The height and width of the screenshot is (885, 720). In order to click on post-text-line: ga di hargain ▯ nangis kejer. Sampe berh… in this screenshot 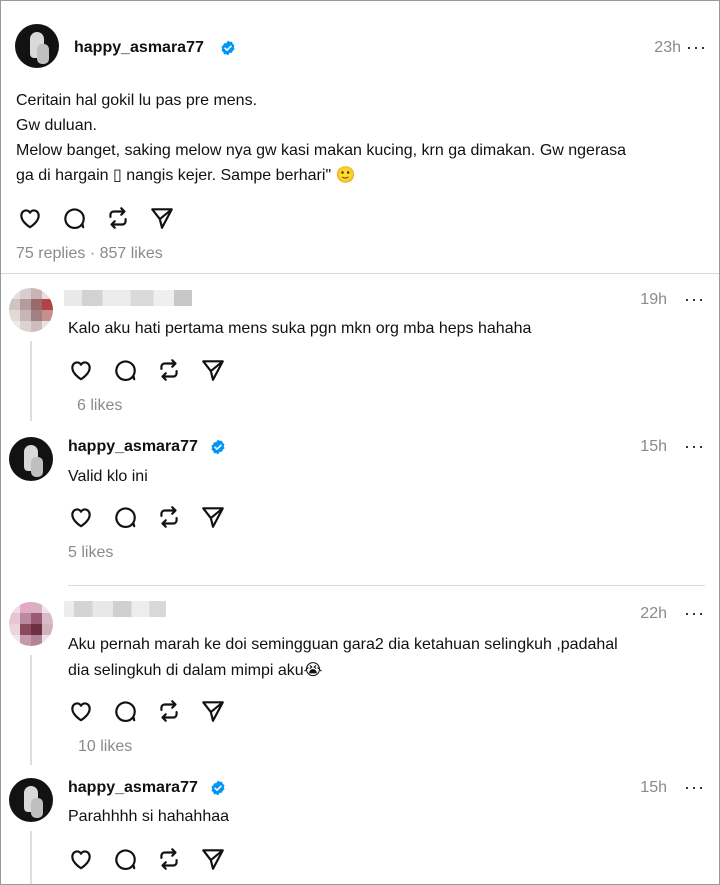, I will do `click(186, 175)`.